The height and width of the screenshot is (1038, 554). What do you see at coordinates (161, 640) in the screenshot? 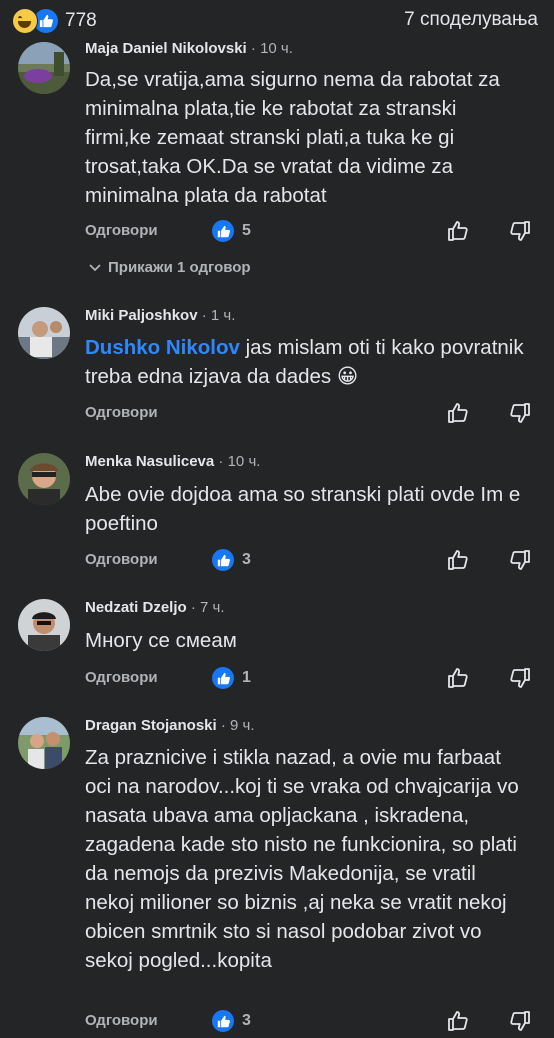
I see `comment-text: Многу се смеам` at bounding box center [161, 640].